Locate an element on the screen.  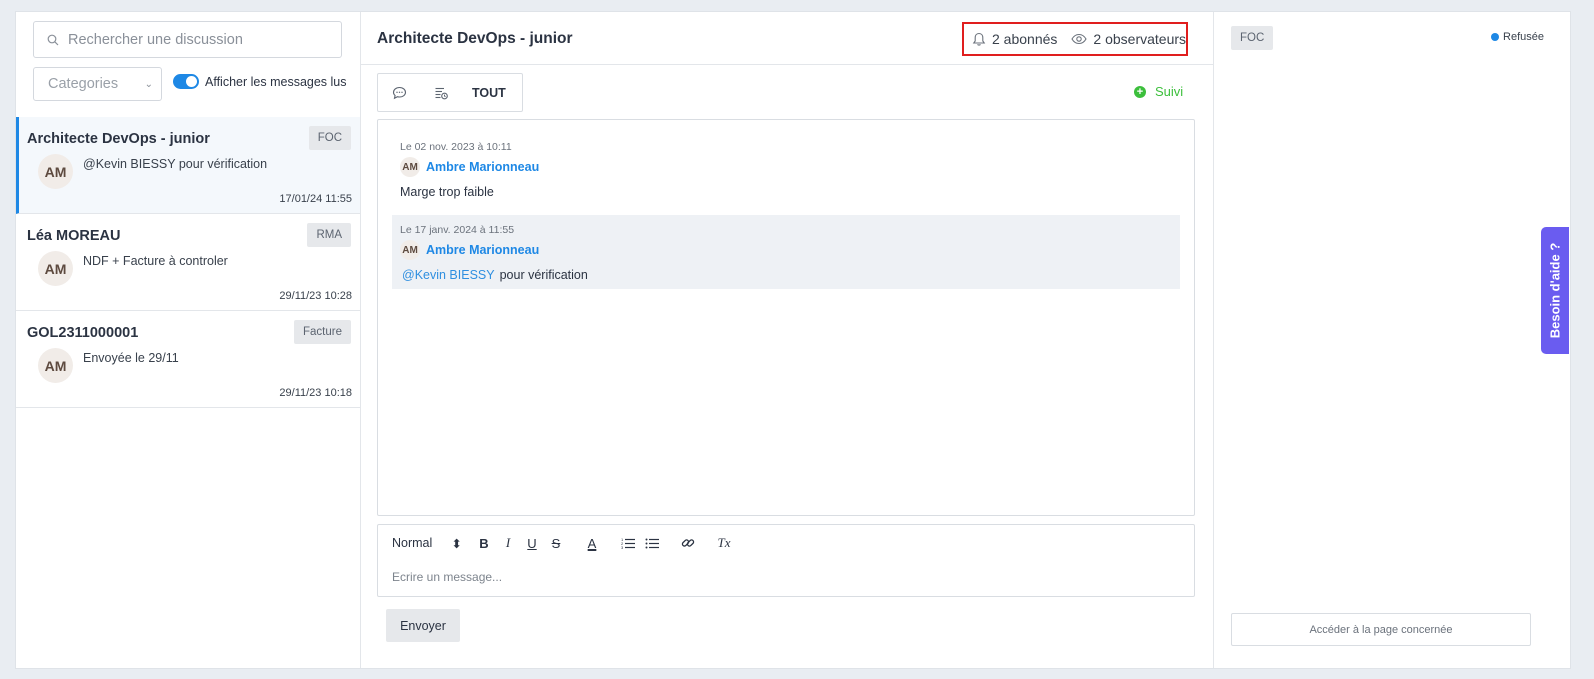
italic-button: I is located at coordinates (508, 543).